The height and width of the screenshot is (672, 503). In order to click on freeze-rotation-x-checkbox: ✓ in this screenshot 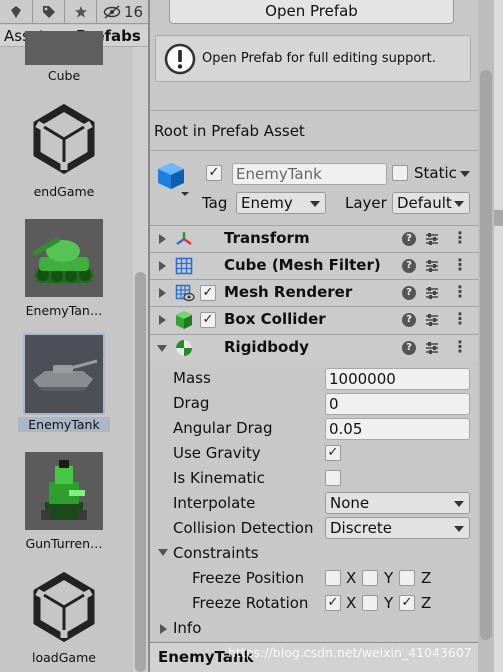, I will do `click(333, 603)`.